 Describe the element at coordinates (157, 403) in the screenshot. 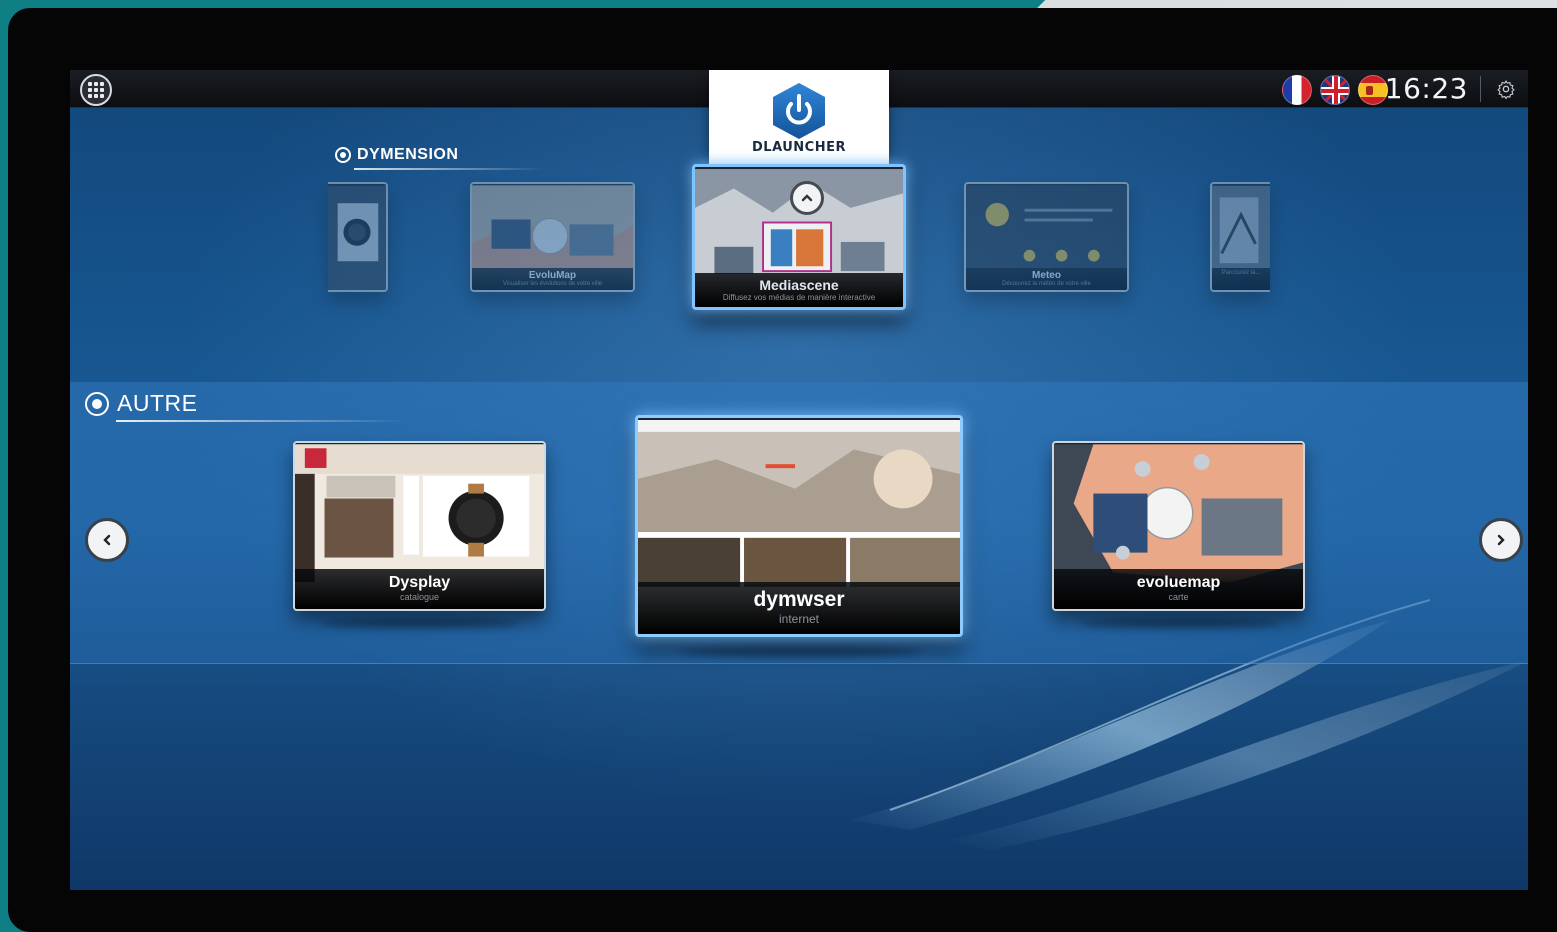

I see `section-title: AUTRE` at that location.